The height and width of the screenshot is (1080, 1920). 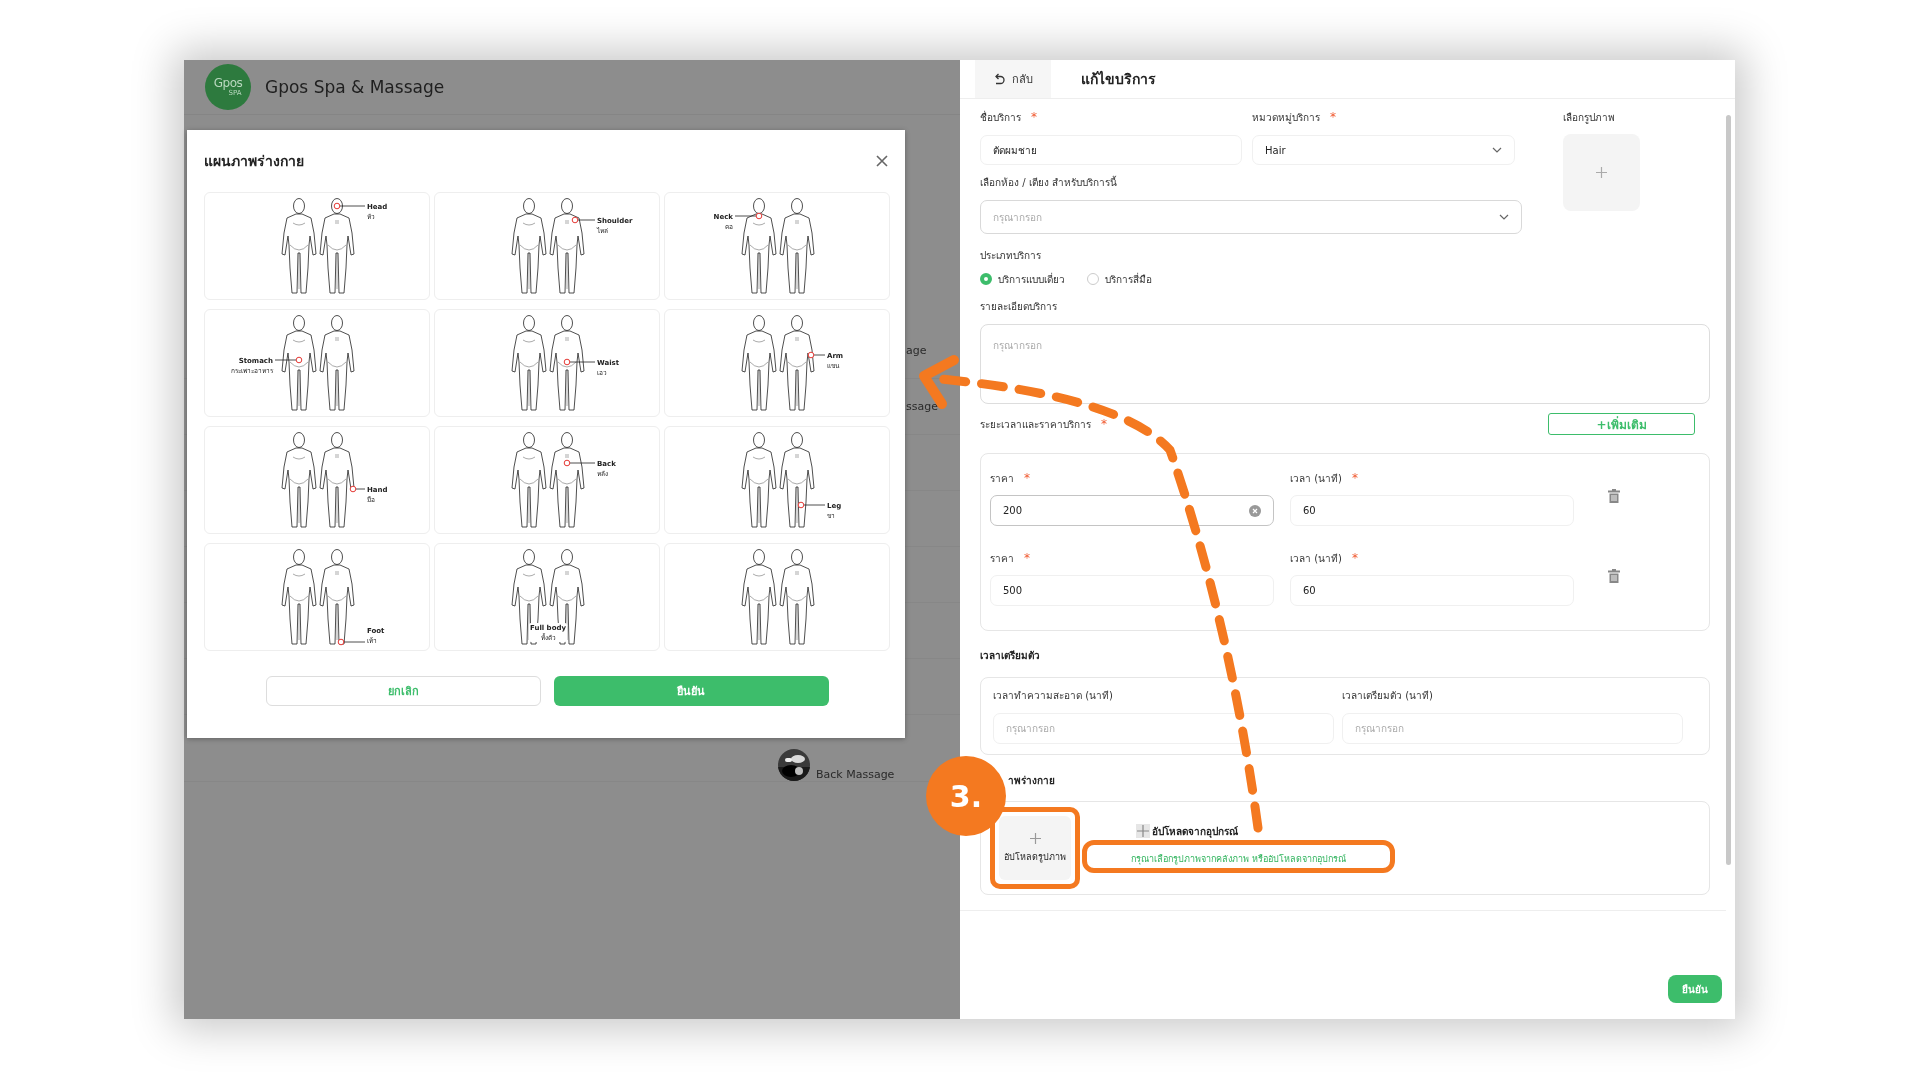 What do you see at coordinates (228, 83) in the screenshot?
I see `logo-text: Gpos` at bounding box center [228, 83].